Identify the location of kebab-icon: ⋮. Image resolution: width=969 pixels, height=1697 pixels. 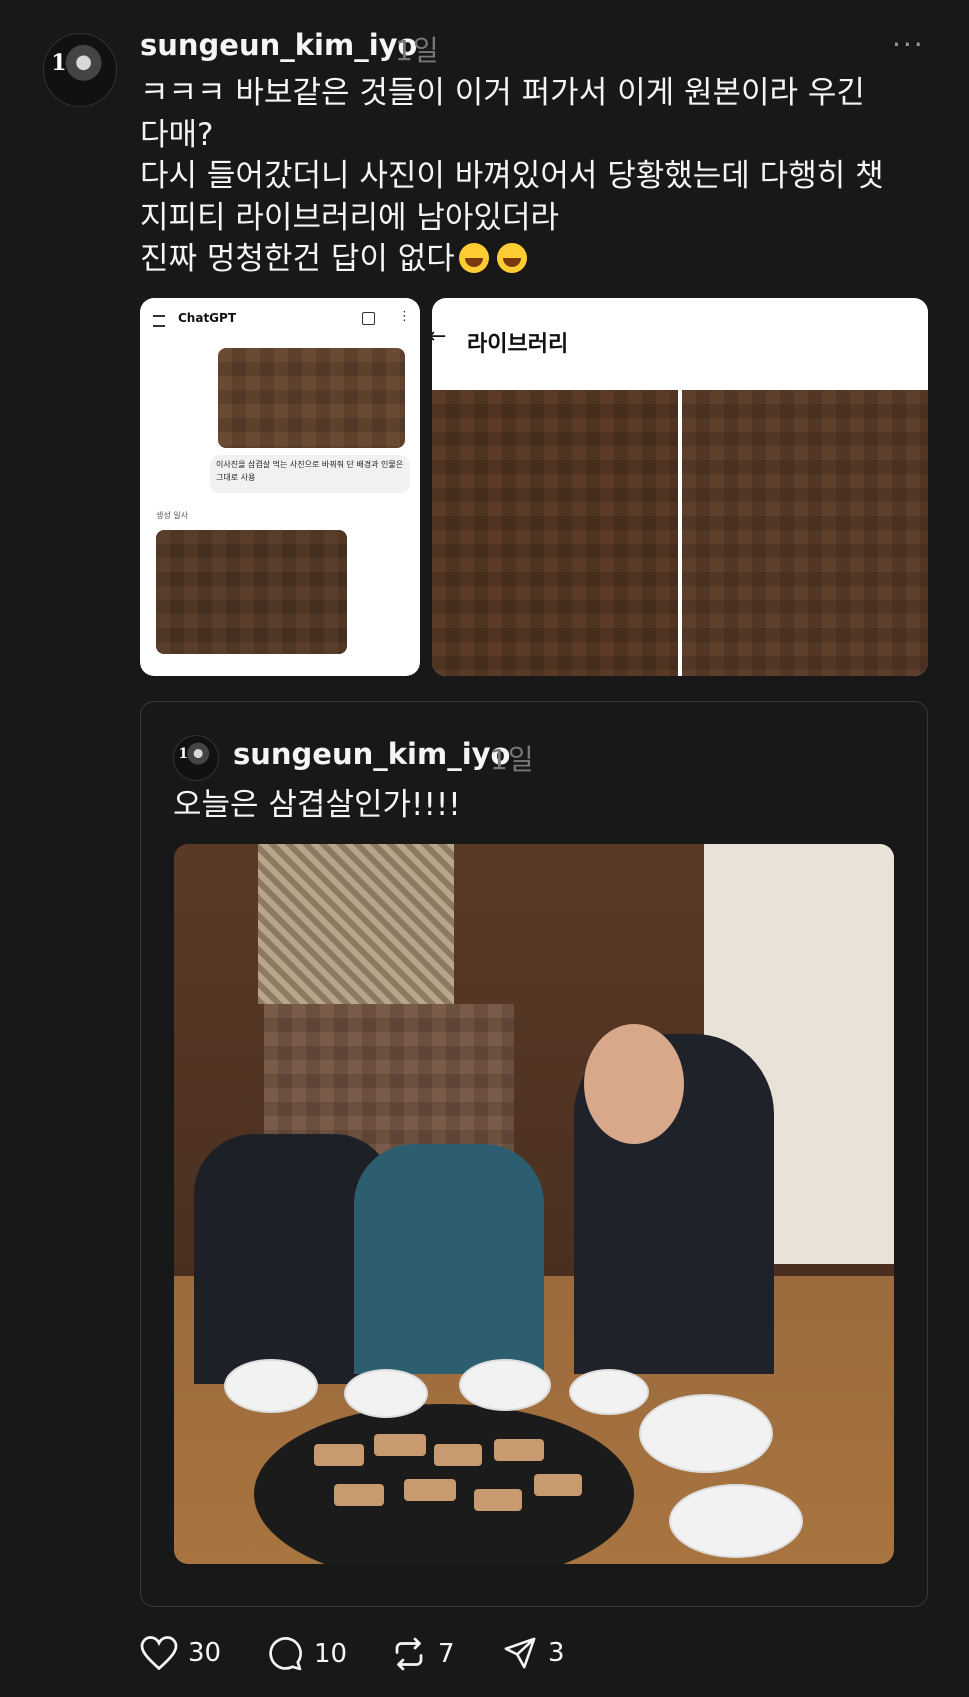
(404, 316).